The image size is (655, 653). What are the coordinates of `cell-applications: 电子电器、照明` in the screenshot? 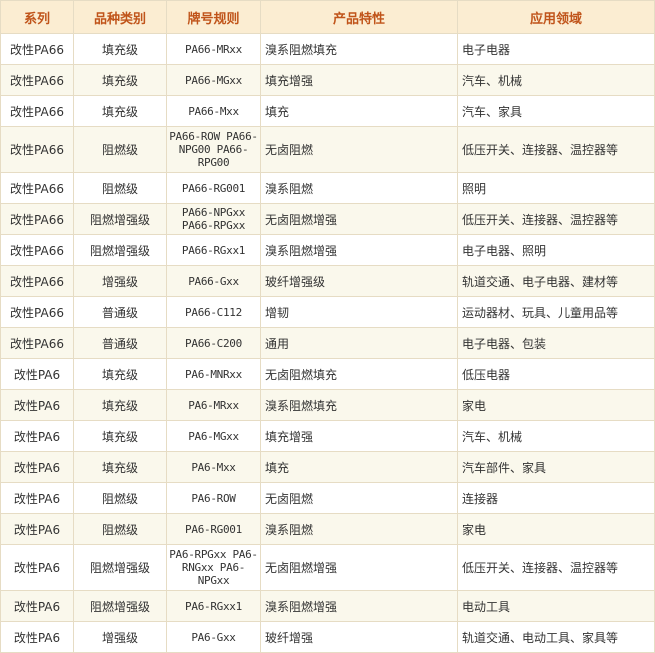 It's located at (556, 250).